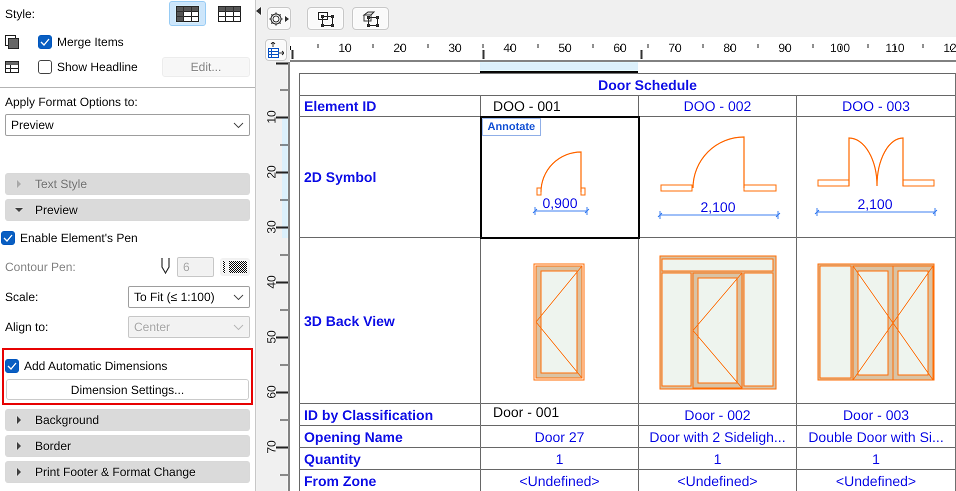  Describe the element at coordinates (258, 11) in the screenshot. I see `collapse-arrow-icon` at that location.